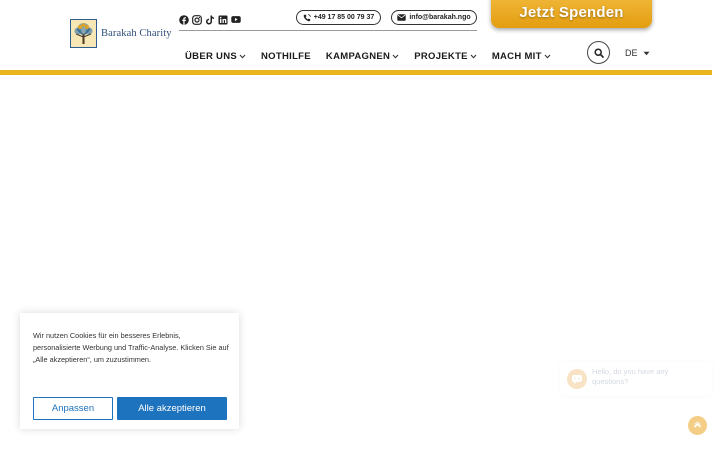 The height and width of the screenshot is (450, 720). Describe the element at coordinates (211, 56) in the screenshot. I see `nav-item-label: ÜBER UNS` at that location.